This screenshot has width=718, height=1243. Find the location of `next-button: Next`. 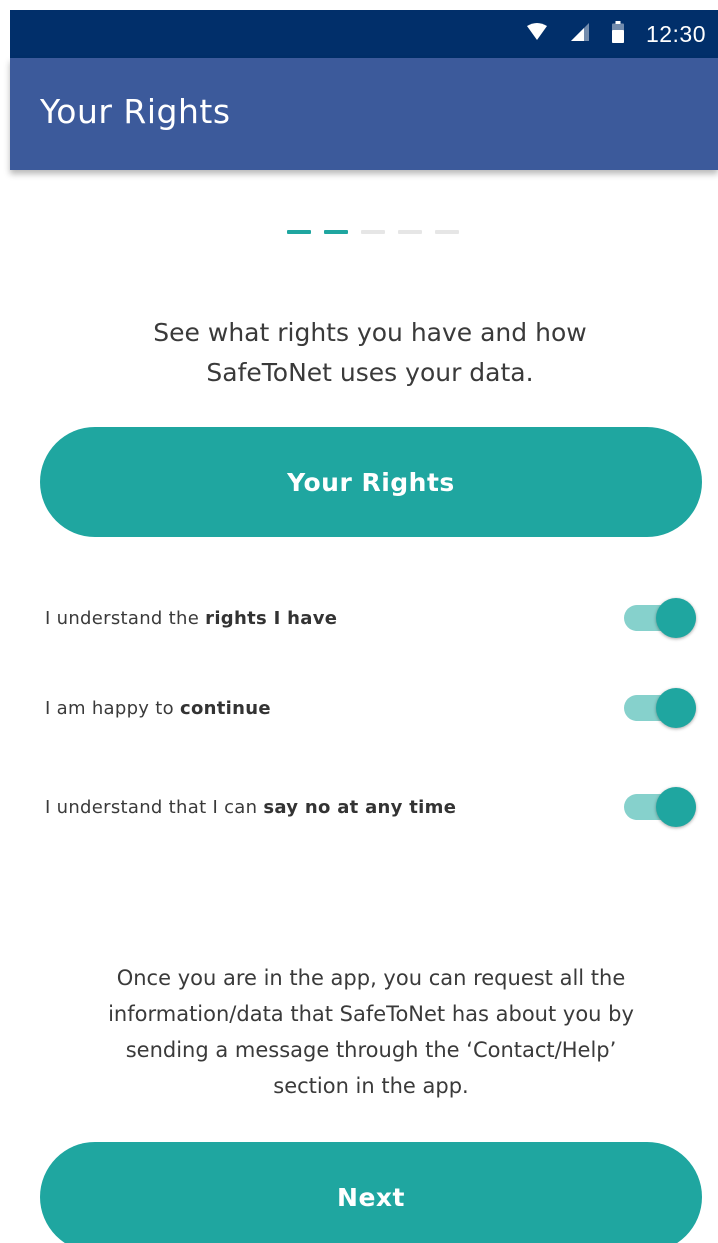

next-button: Next is located at coordinates (371, 1192).